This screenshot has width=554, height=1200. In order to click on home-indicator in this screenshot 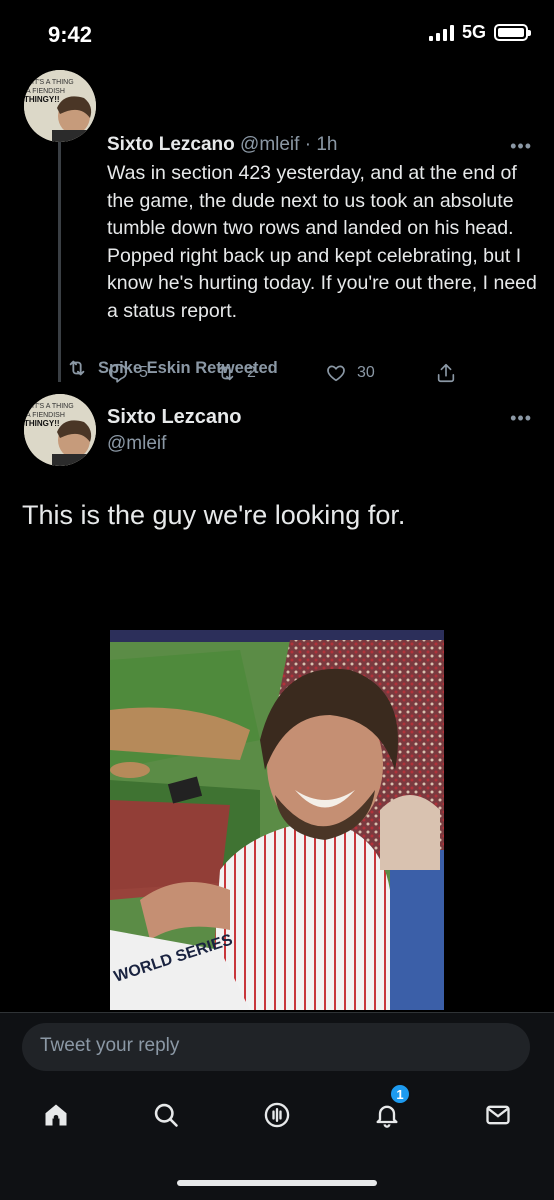, I will do `click(277, 1183)`.